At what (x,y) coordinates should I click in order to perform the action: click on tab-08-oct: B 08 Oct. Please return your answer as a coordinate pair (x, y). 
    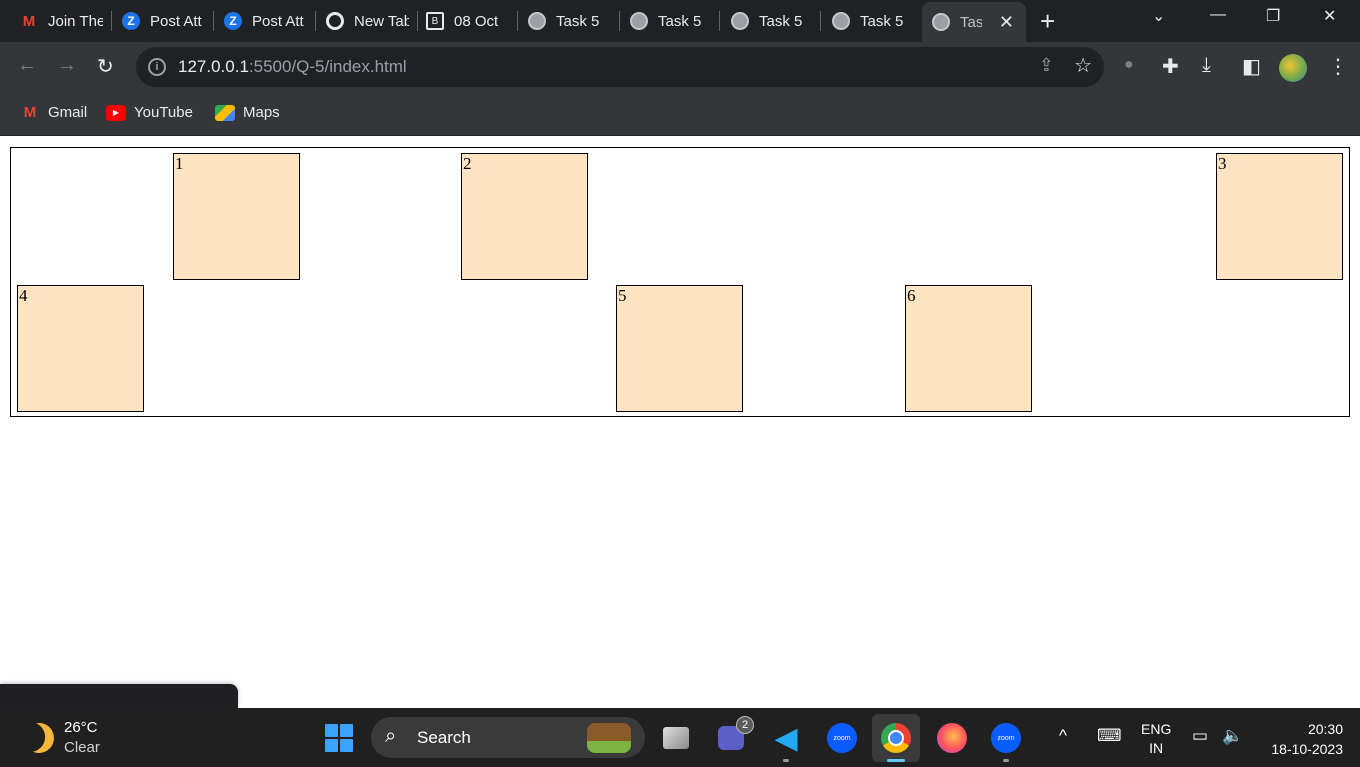
    Looking at the image, I should click on (462, 21).